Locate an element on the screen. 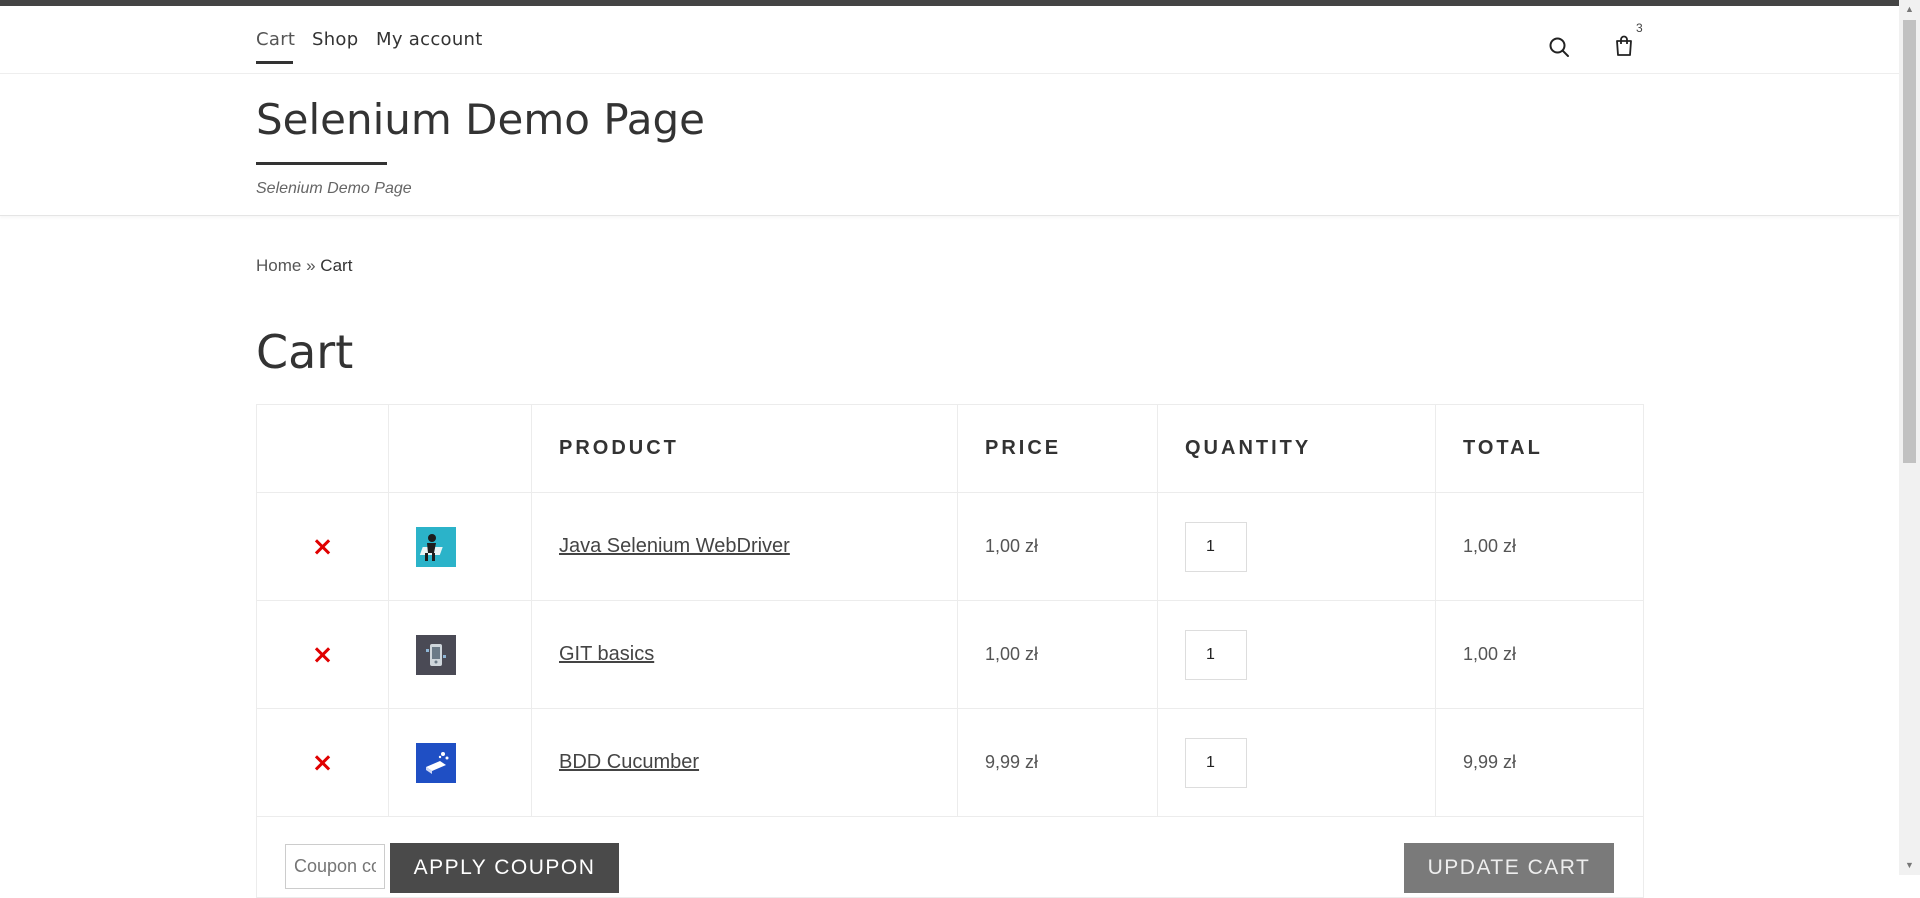  search-icon is located at coordinates (1559, 47).